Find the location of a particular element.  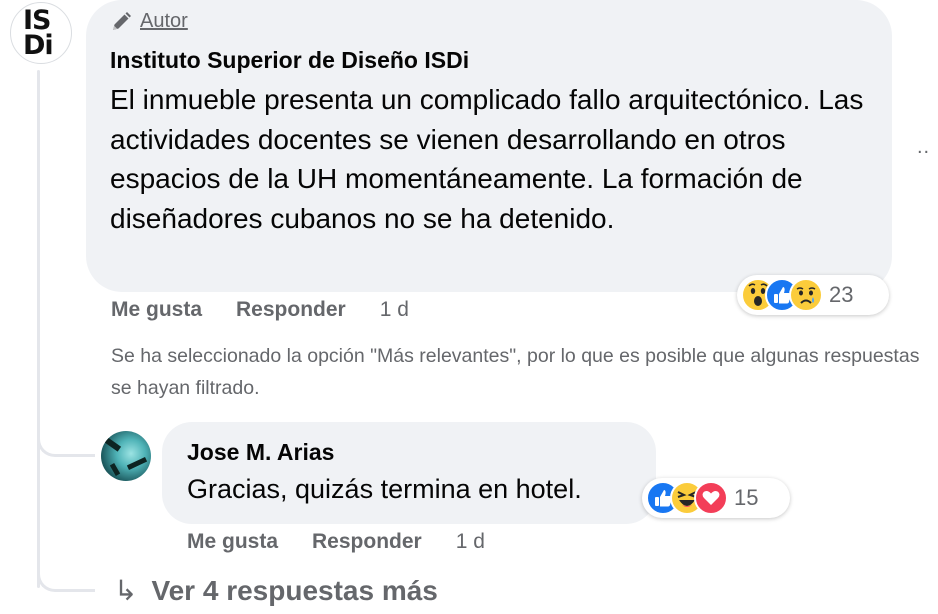

author-badge: Autor is located at coordinates (149, 21).